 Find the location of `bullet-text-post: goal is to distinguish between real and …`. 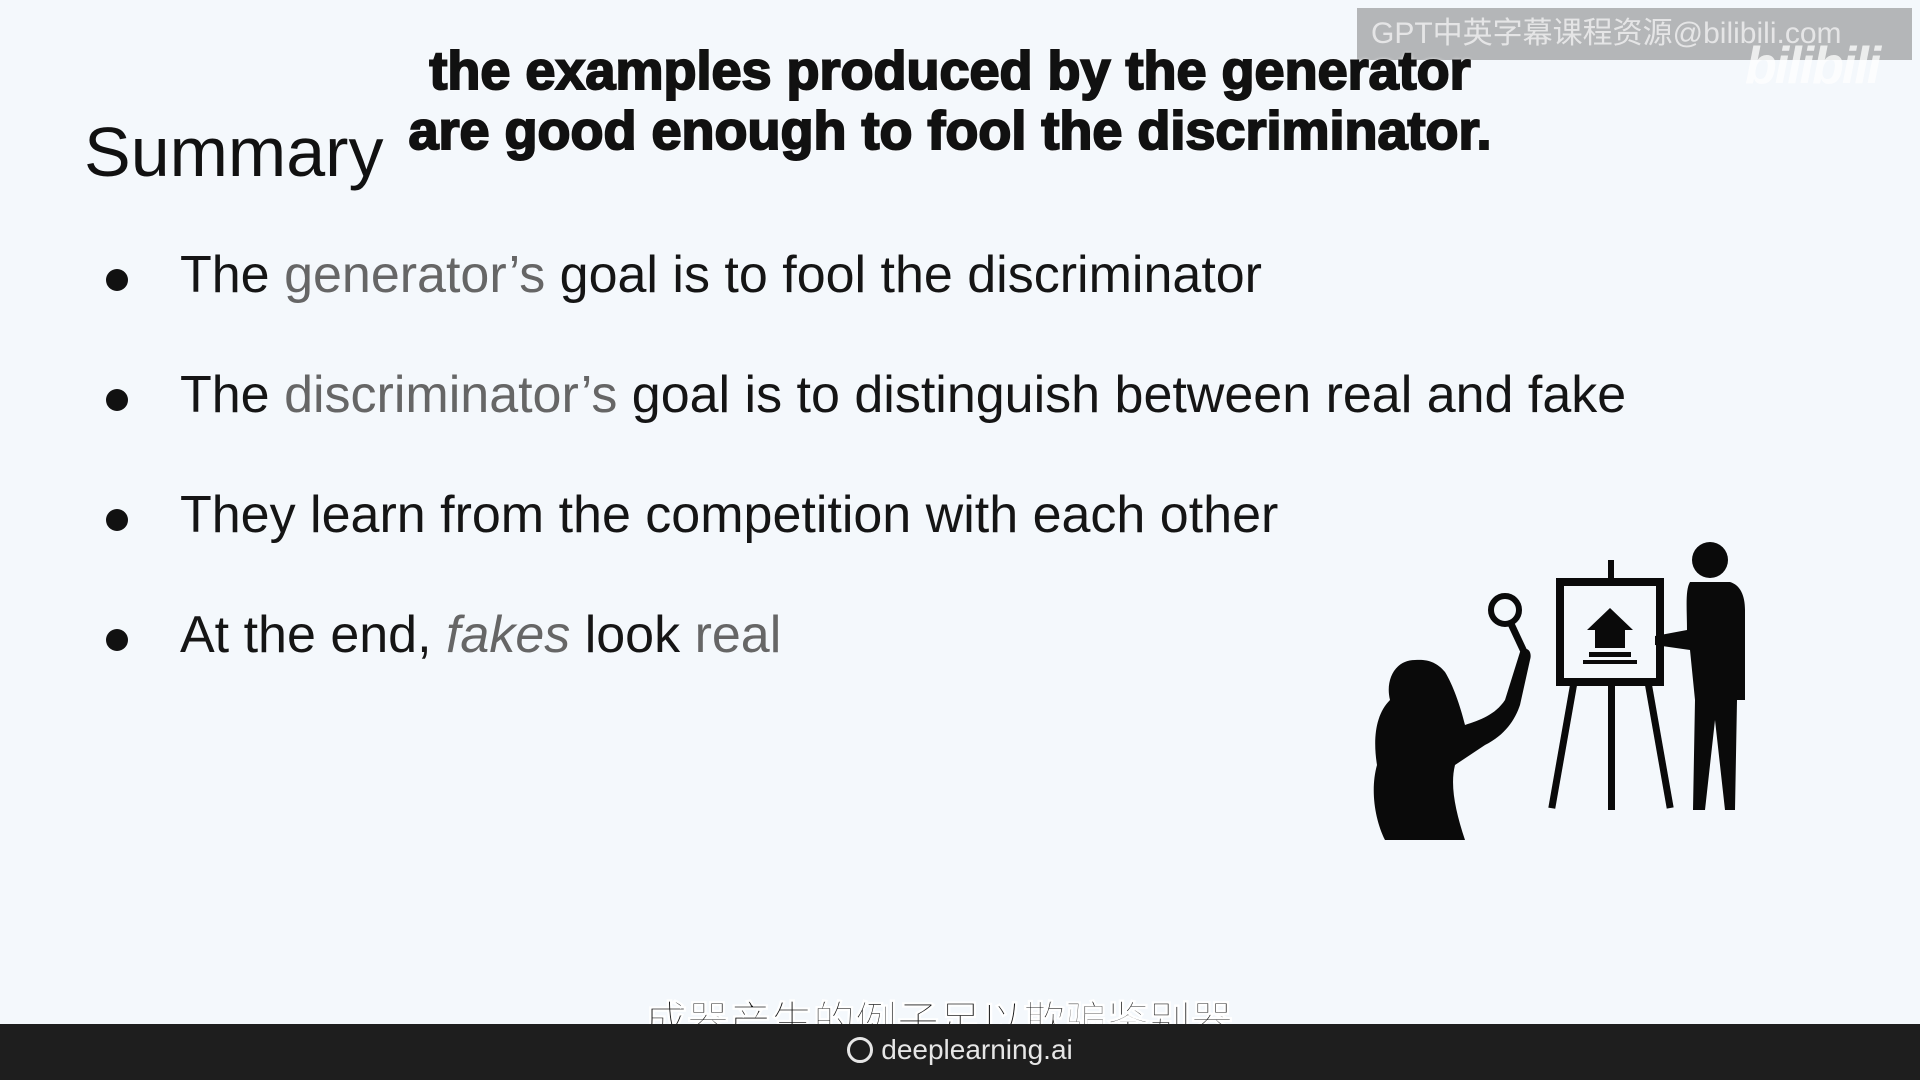

bullet-text-post: goal is to distinguish between real and … is located at coordinates (1122, 395).